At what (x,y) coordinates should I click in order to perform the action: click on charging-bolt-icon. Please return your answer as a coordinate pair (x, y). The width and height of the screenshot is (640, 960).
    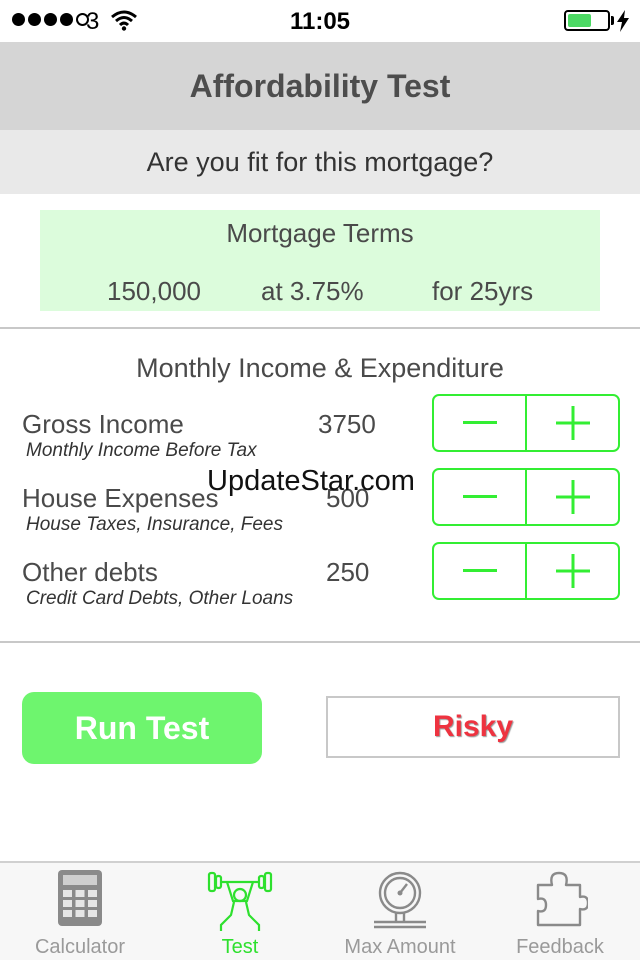
    Looking at the image, I should click on (623, 23).